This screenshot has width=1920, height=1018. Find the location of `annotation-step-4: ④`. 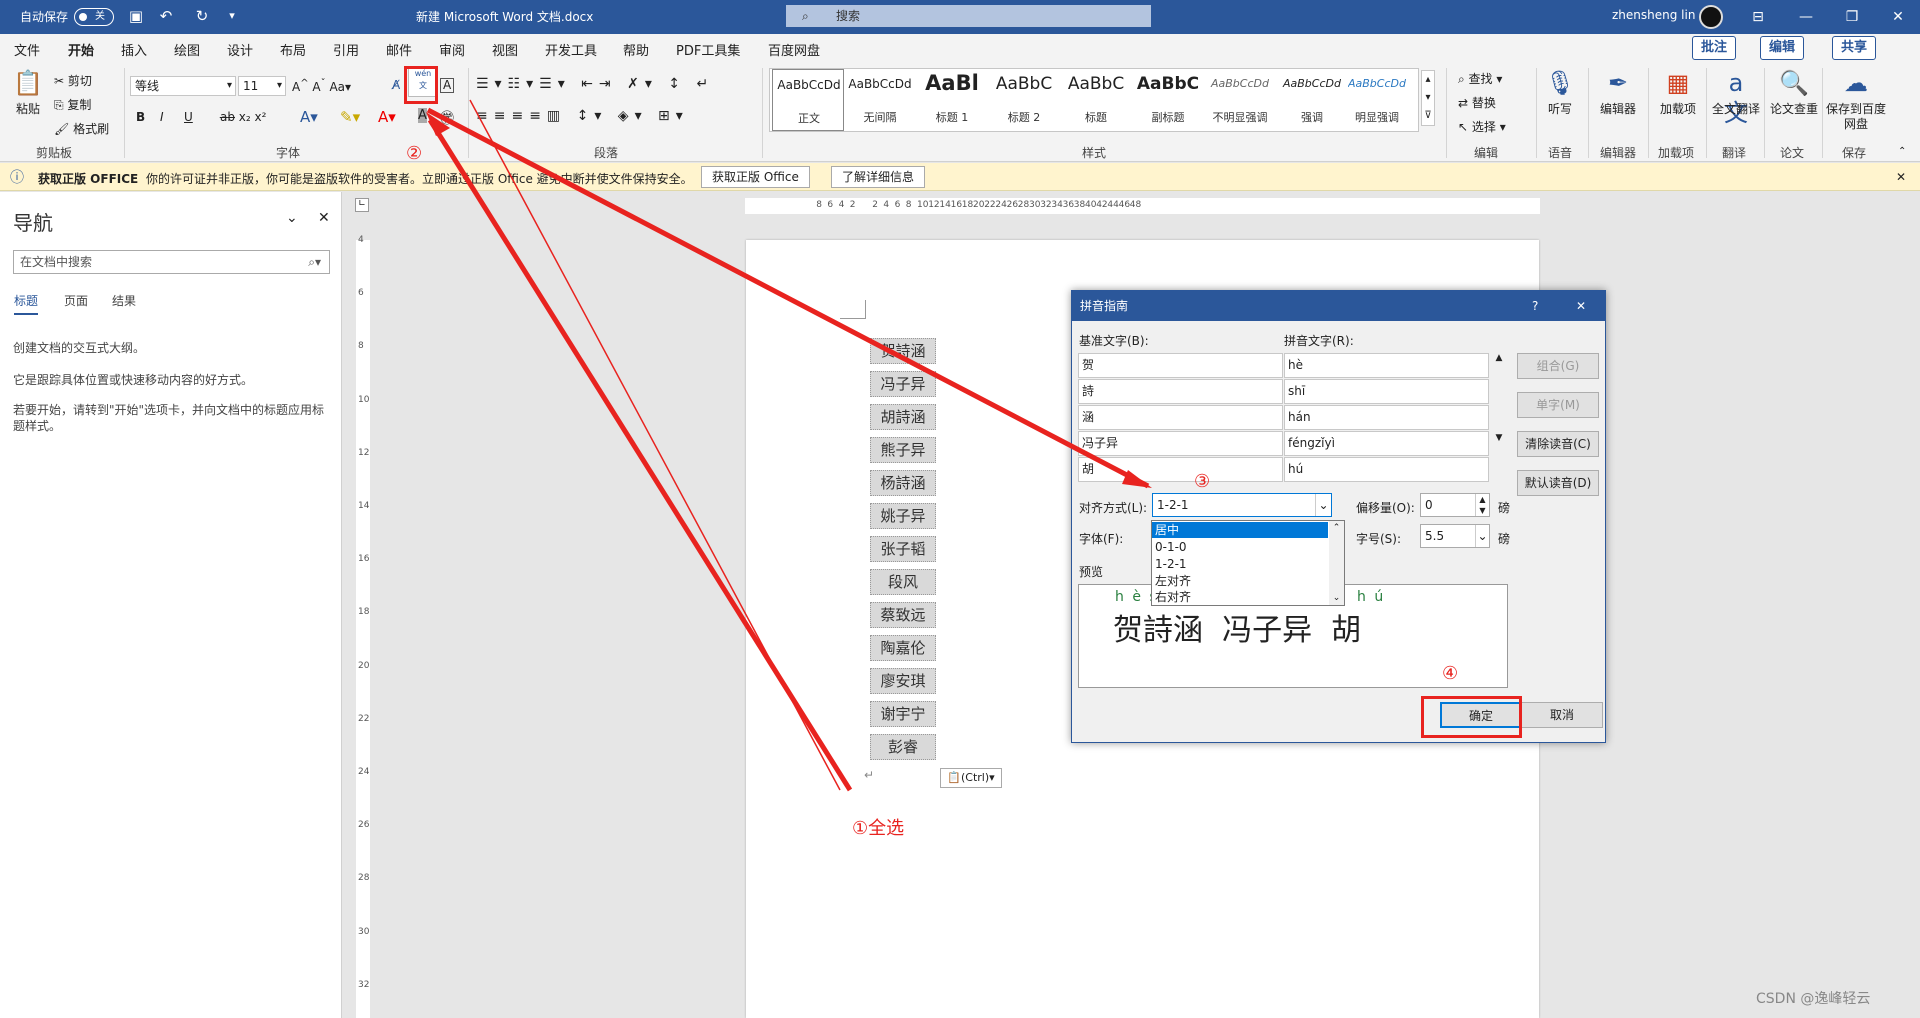

annotation-step-4: ④ is located at coordinates (1450, 673).